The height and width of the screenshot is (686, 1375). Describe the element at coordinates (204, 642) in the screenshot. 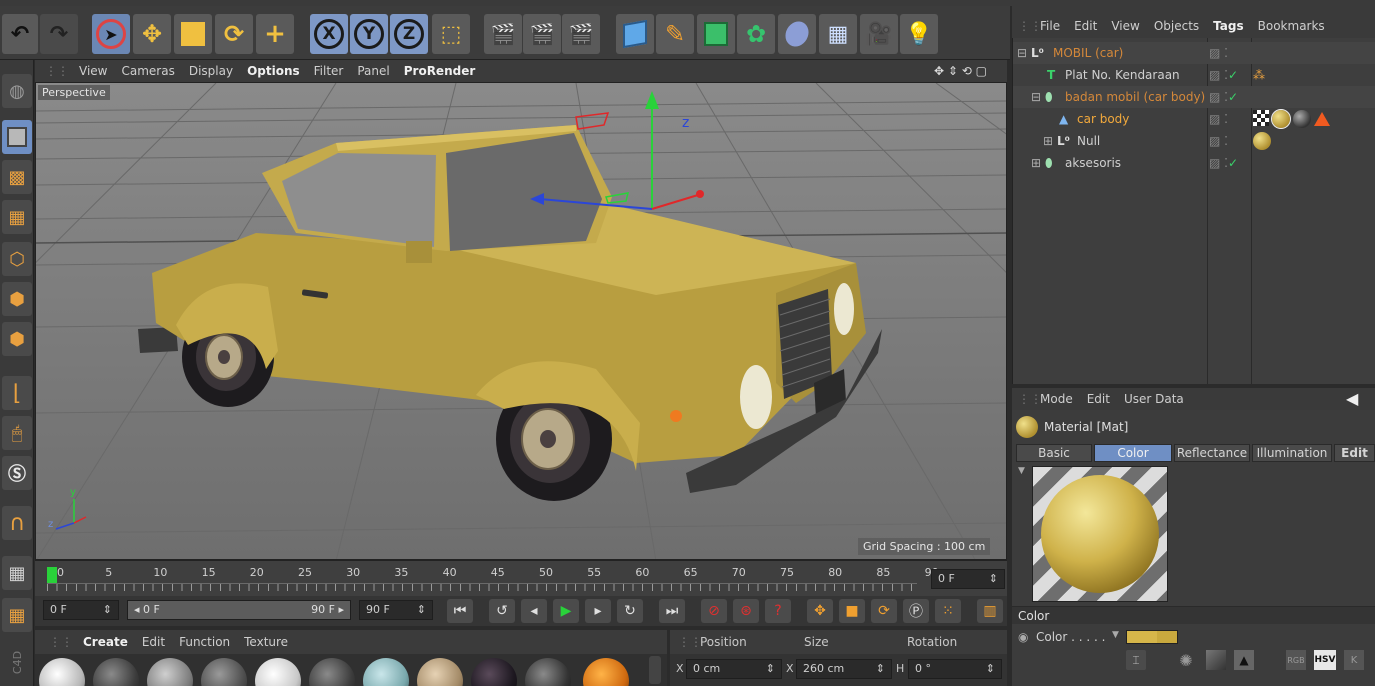

I see `material-menu-function: Function` at that location.